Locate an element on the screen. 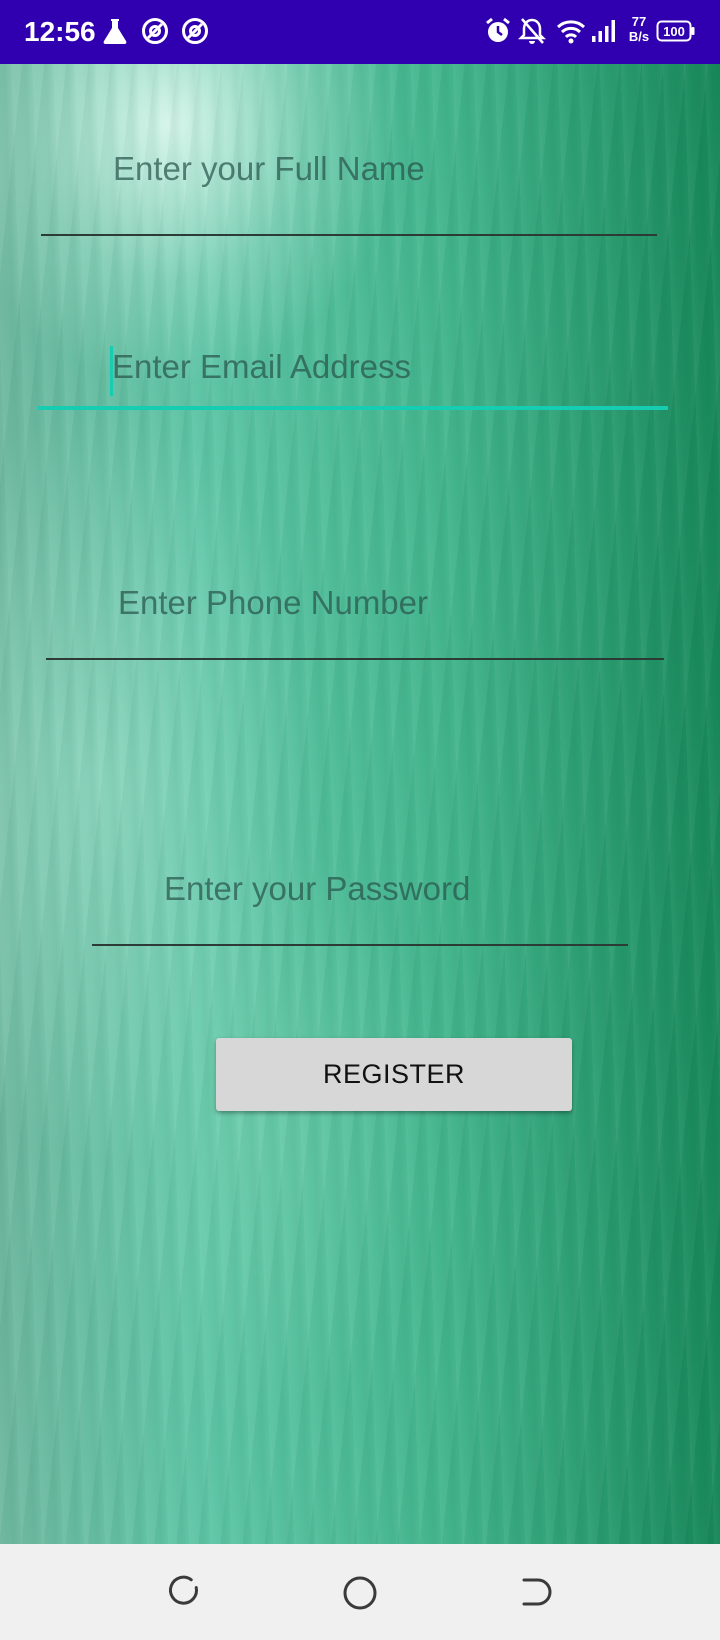 The width and height of the screenshot is (720, 1640). phone-placeholder: Enter Phone Number is located at coordinates (273, 602).